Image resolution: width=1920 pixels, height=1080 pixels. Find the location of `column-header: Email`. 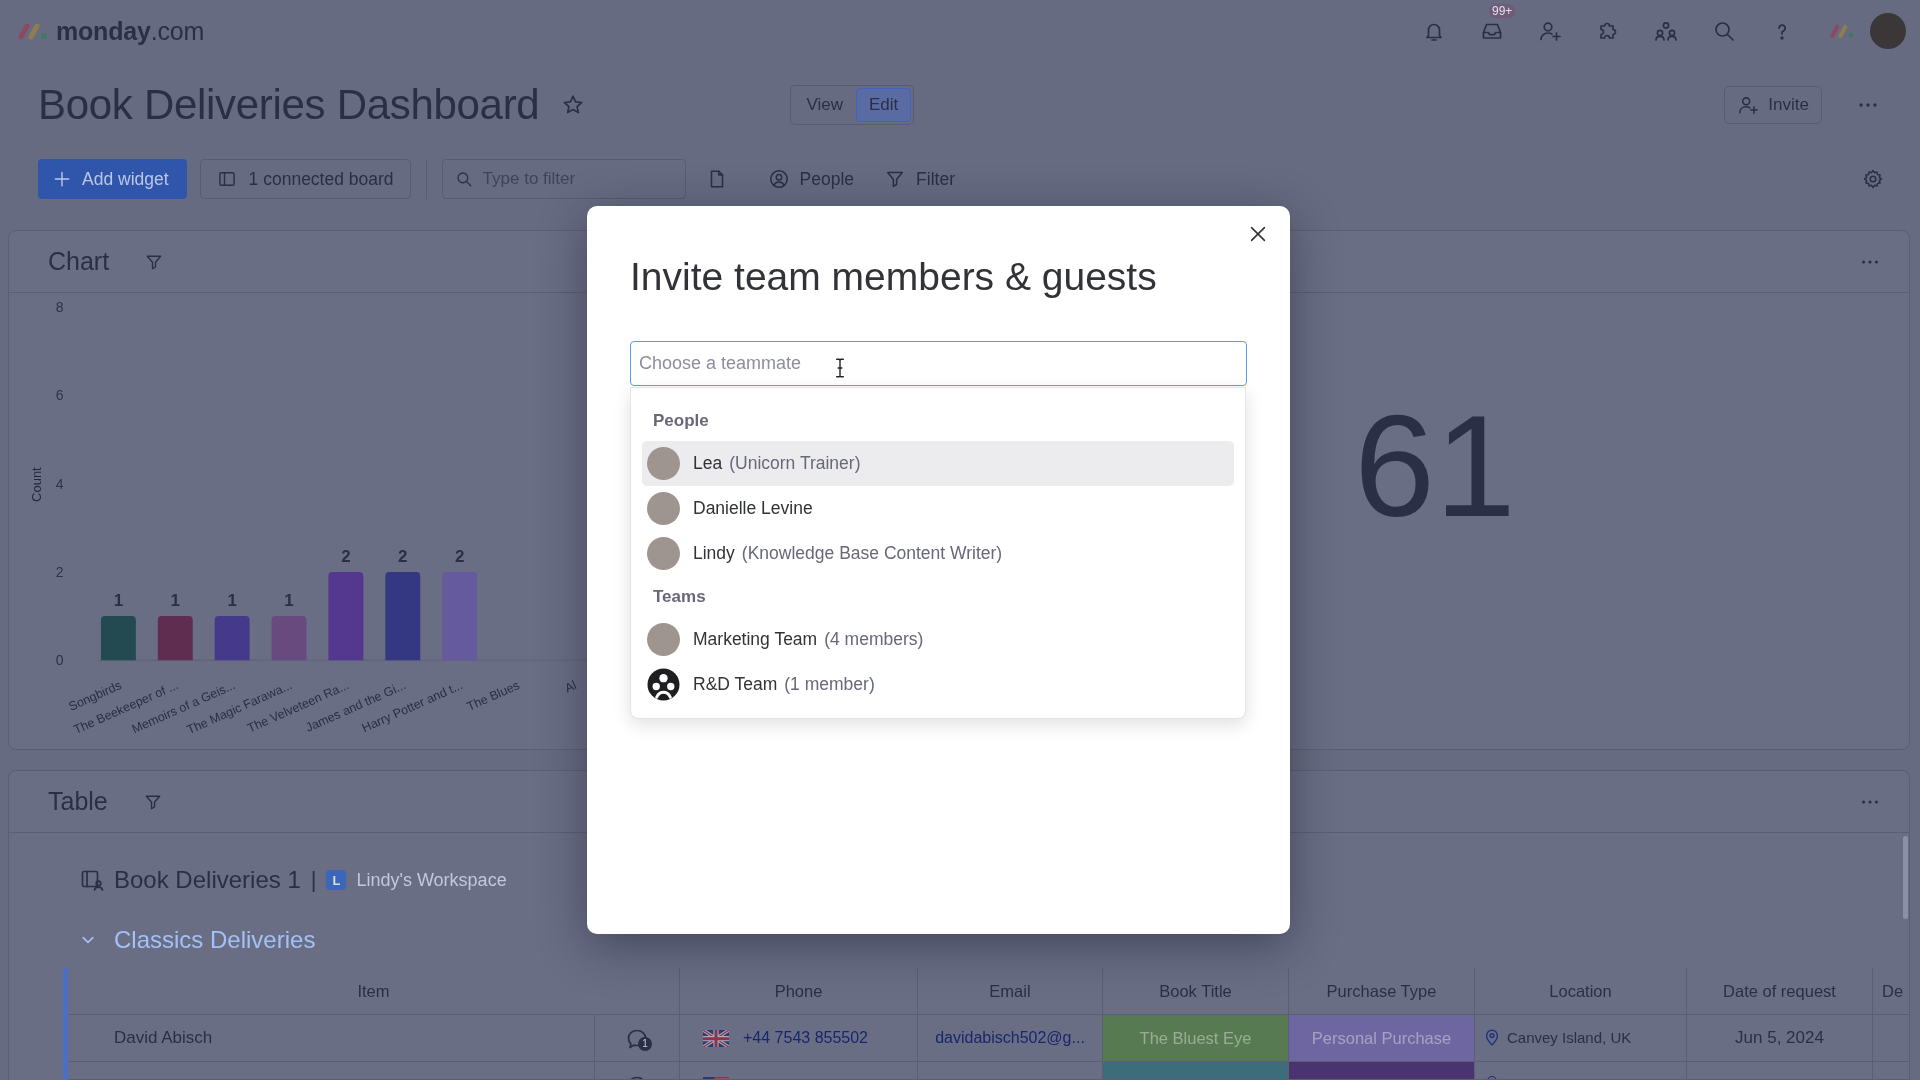

column-header: Email is located at coordinates (1010, 991).